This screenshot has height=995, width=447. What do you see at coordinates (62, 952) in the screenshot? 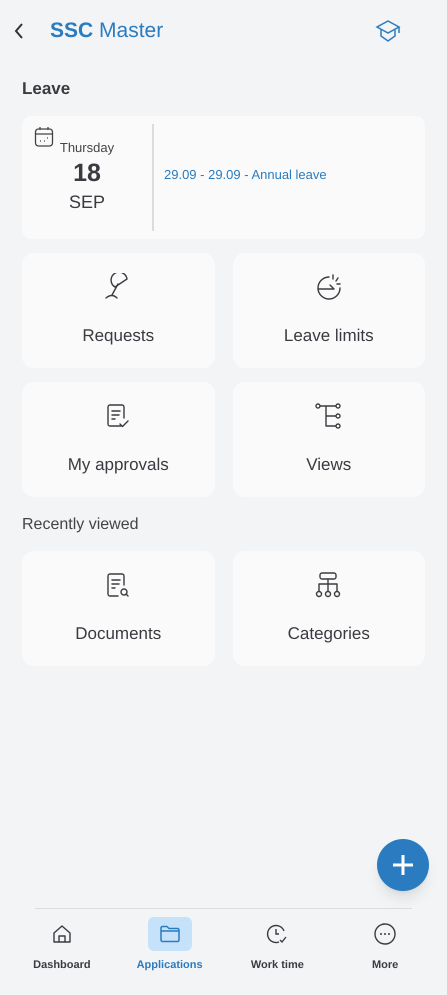
I see `nav-tab: Dashboard` at bounding box center [62, 952].